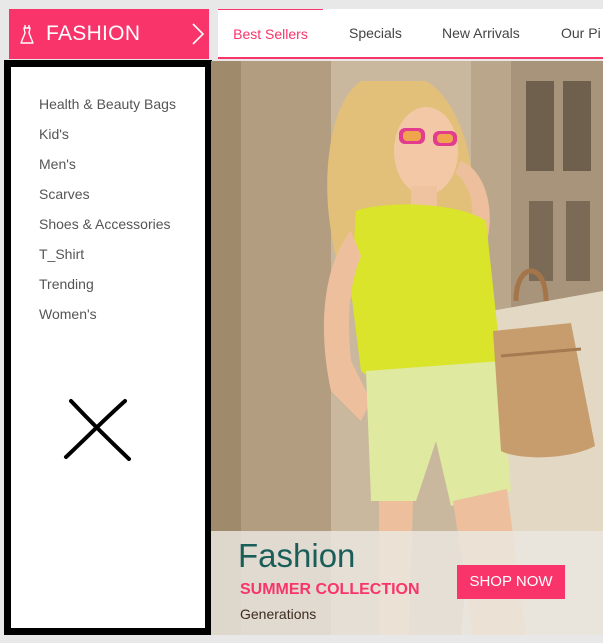 The height and width of the screenshot is (643, 603). Describe the element at coordinates (108, 104) in the screenshot. I see `sidebar-item-health-beauty-bags: Health & Beauty Bags` at that location.